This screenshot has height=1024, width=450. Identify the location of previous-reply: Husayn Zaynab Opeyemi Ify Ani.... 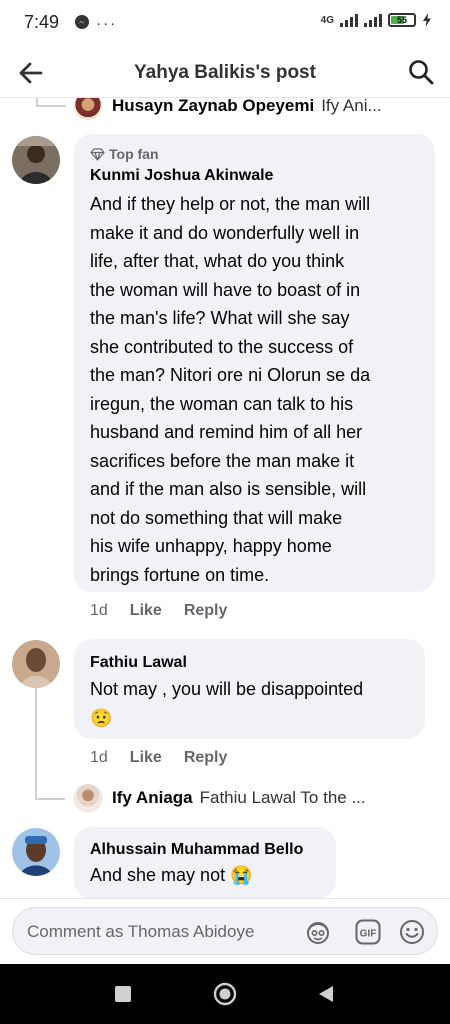
(228, 109).